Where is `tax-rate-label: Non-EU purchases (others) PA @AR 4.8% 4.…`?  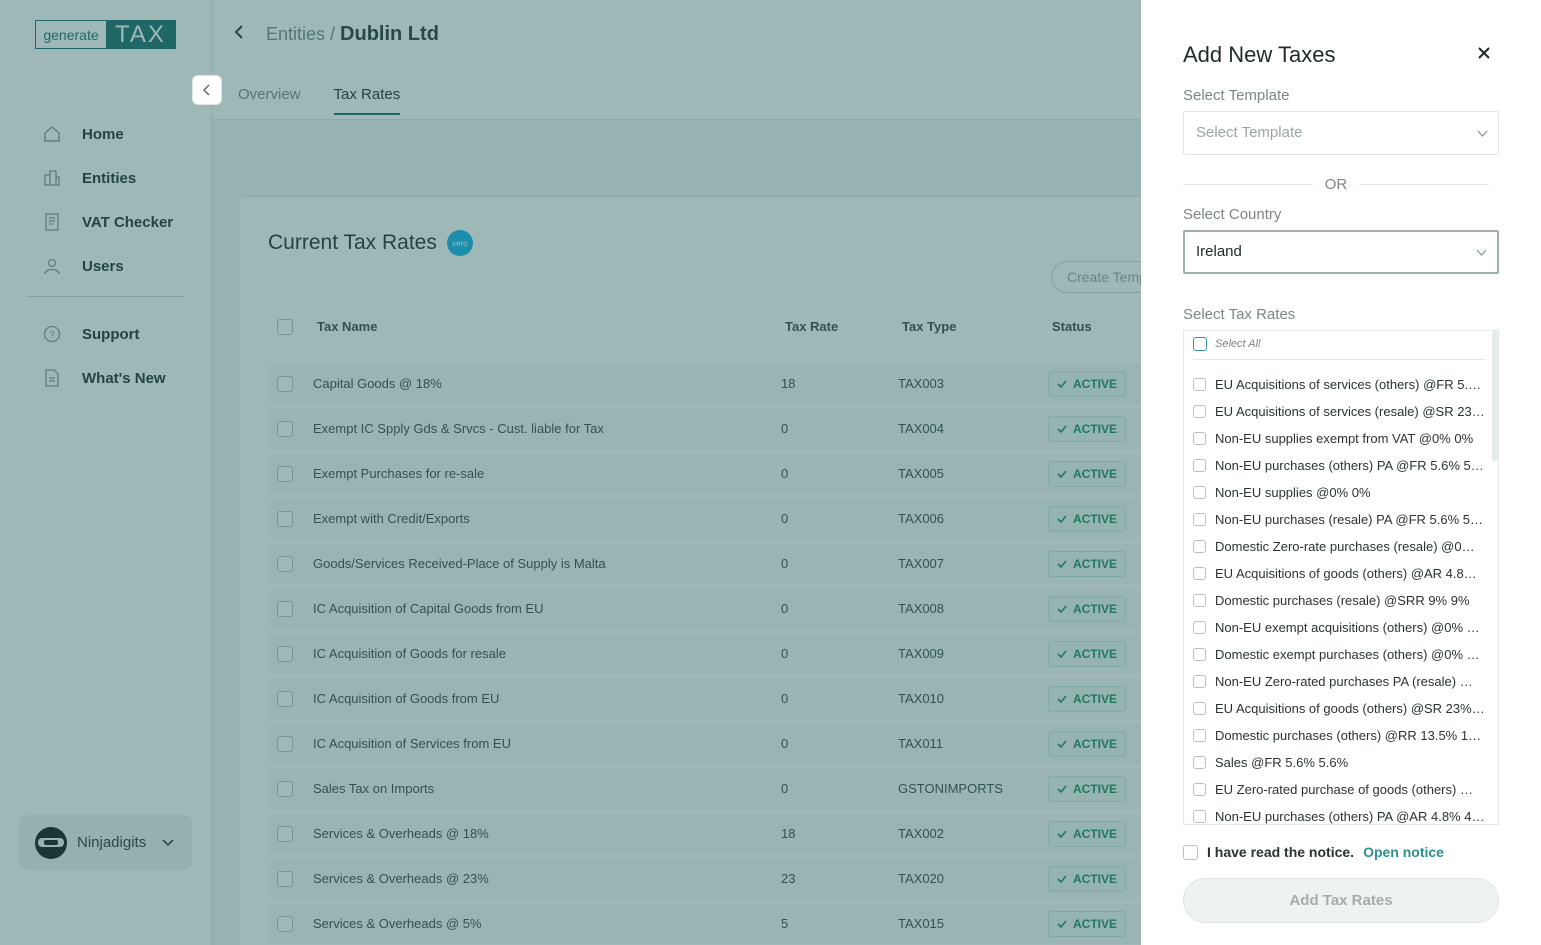 tax-rate-label: Non-EU purchases (others) PA @AR 4.8% 4.… is located at coordinates (1350, 816).